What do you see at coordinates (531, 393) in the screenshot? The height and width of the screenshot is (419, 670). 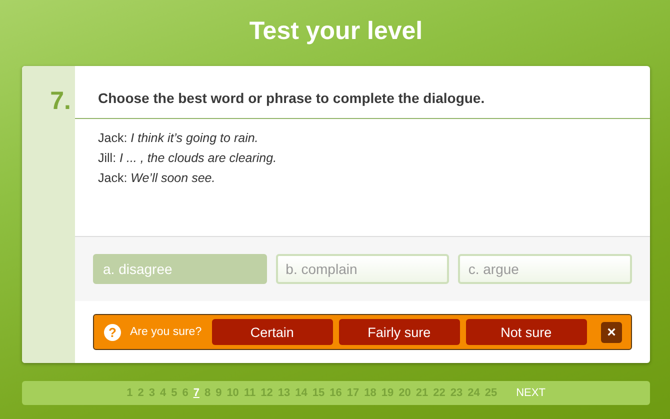 I see `next-link: NEXT` at bounding box center [531, 393].